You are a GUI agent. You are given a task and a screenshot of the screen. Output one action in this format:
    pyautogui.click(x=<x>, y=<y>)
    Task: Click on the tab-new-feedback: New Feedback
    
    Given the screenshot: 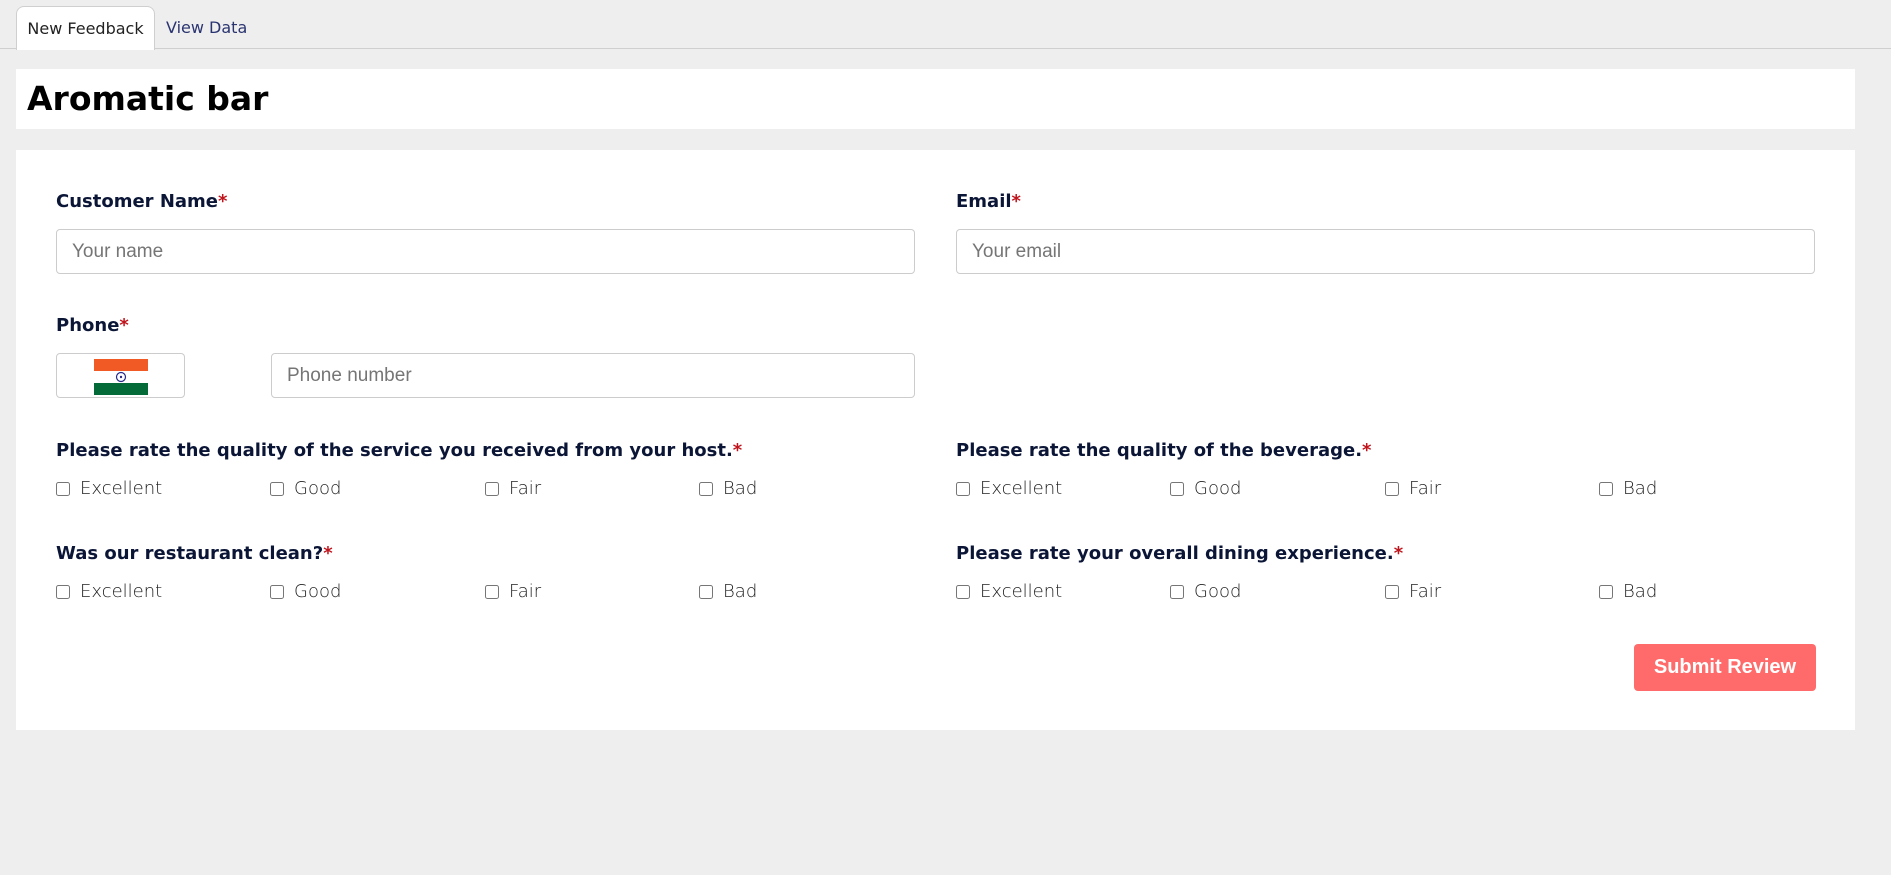 What is the action you would take?
    pyautogui.click(x=85, y=28)
    